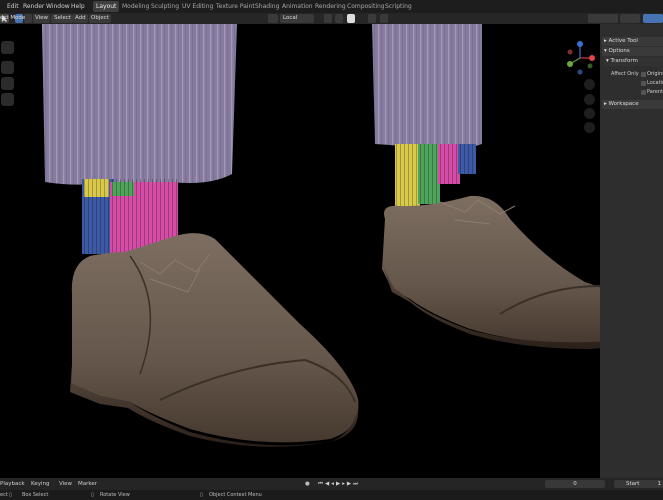 The width and height of the screenshot is (663, 500). Describe the element at coordinates (7, 67) in the screenshot. I see `rotate-tool-icon` at that location.